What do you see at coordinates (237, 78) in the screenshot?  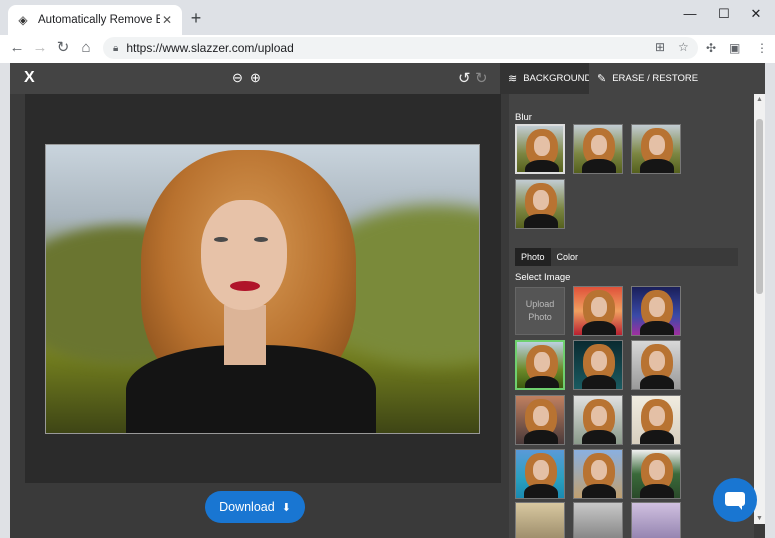 I see `zoom-out-icon: ⊖` at bounding box center [237, 78].